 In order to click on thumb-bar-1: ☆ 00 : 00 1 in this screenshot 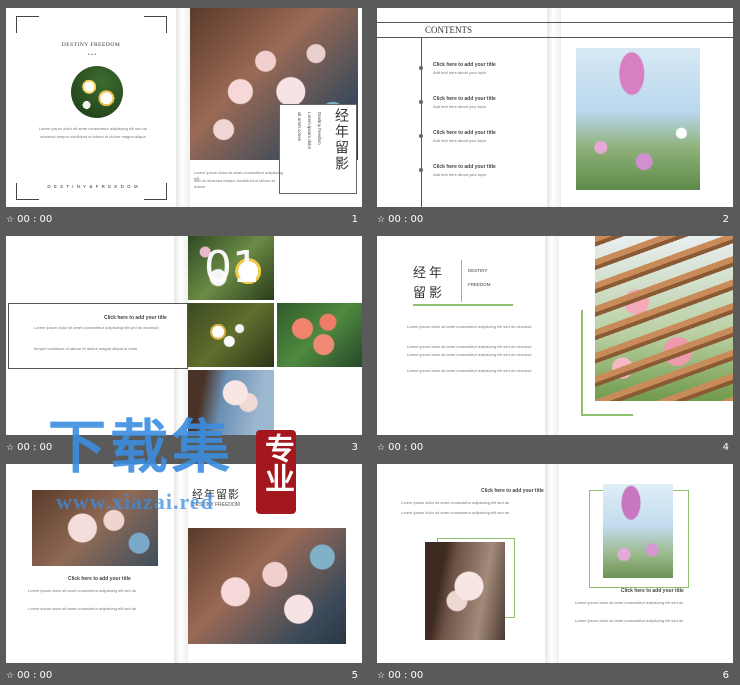, I will do `click(184, 220)`.